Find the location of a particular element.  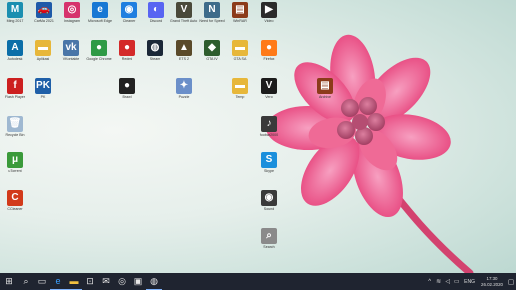

desktop-shortcut-ets: ▲ ETS 2 is located at coordinates (184, 50).